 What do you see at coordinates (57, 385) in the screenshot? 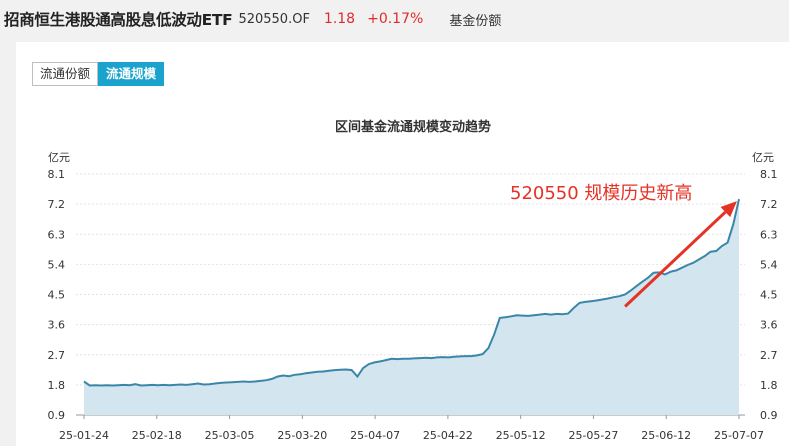
I see `y-tick-left: 1.8` at bounding box center [57, 385].